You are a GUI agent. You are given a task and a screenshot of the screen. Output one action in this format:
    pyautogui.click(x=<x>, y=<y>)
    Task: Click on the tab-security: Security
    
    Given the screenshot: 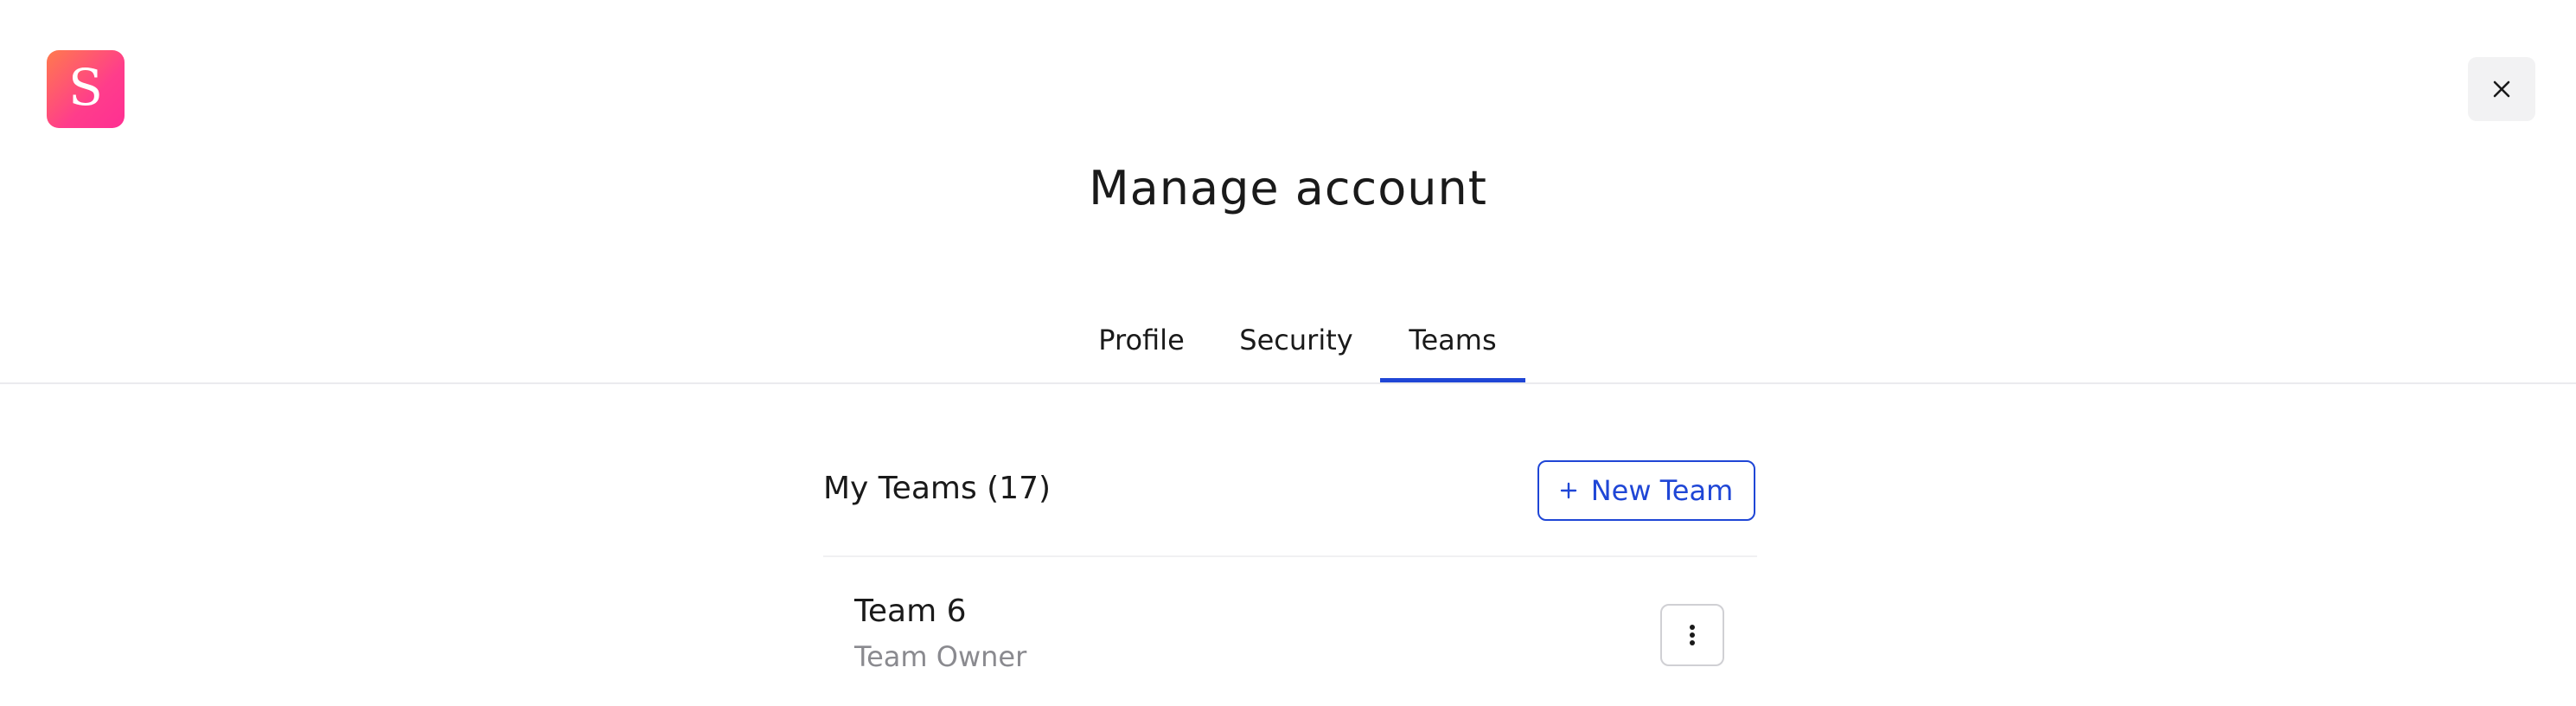 What is the action you would take?
    pyautogui.click(x=1296, y=338)
    